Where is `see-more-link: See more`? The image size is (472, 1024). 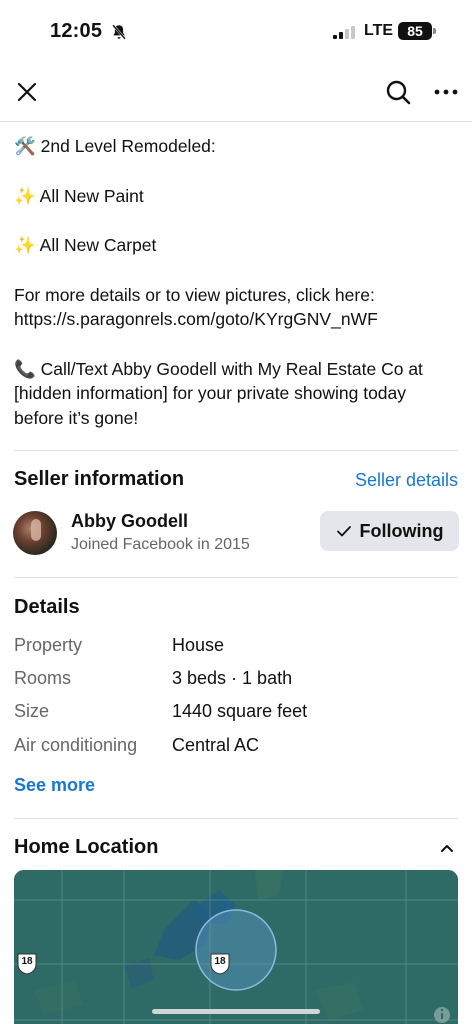
see-more-link: See more is located at coordinates (54, 785).